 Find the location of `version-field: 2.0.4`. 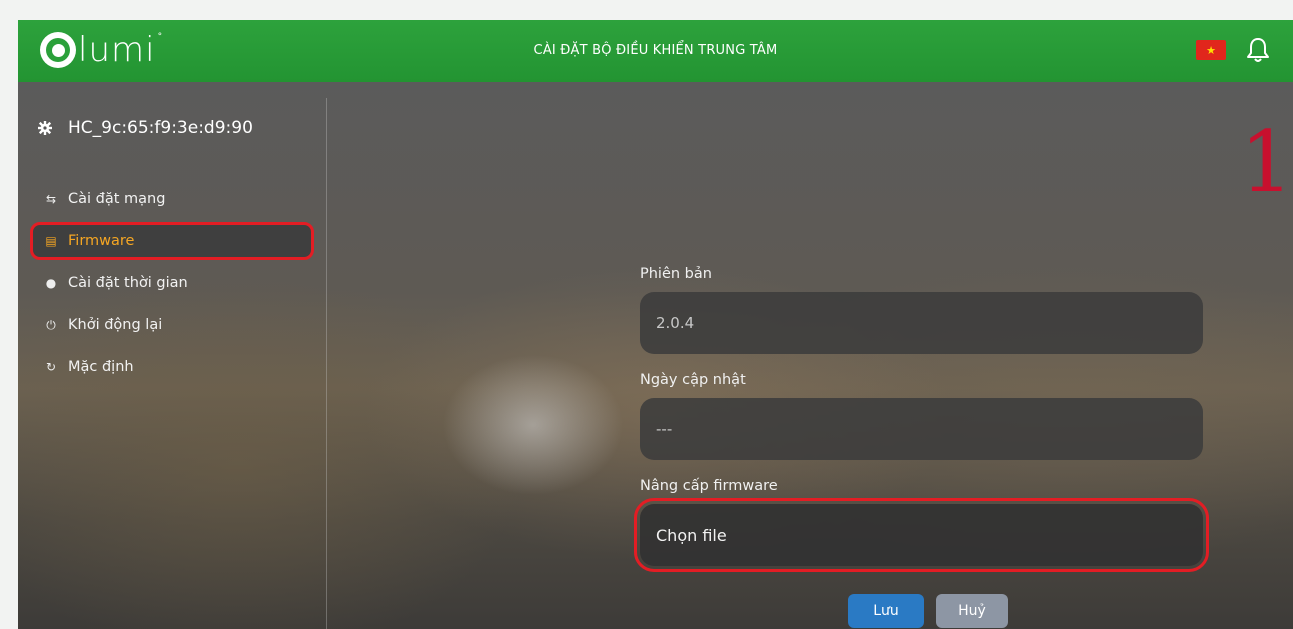

version-field: 2.0.4 is located at coordinates (921, 323).